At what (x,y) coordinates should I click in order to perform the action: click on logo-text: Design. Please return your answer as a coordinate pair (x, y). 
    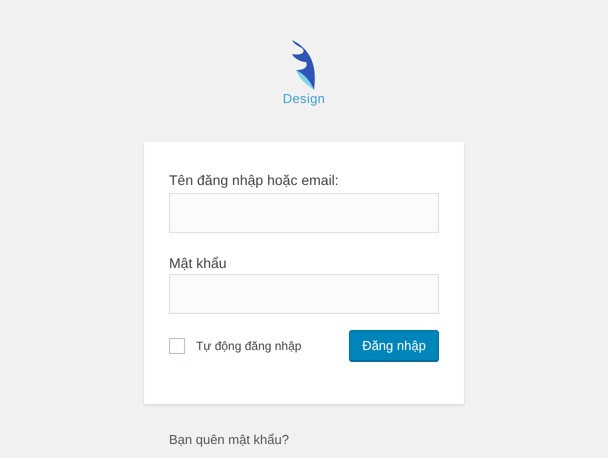
    Looking at the image, I should click on (304, 98).